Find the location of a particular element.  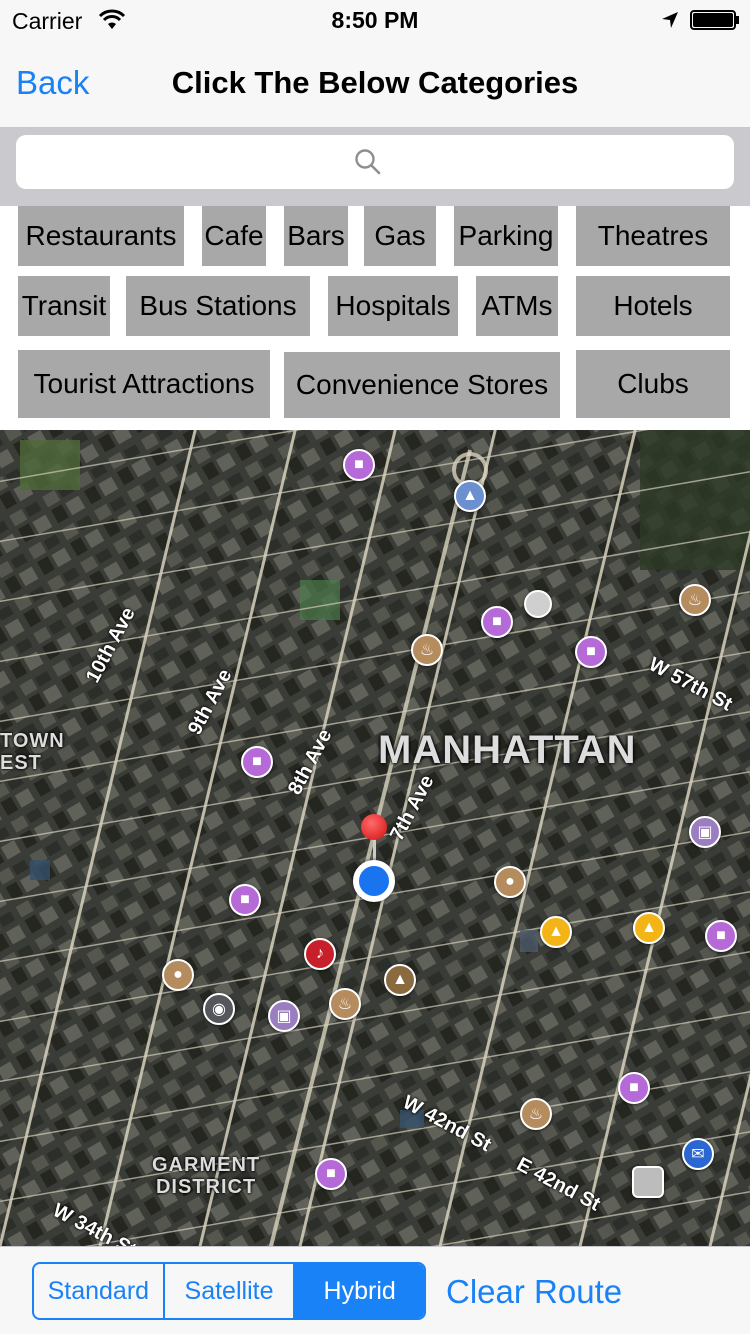

category-restaurants: Restaurants is located at coordinates (101, 236).